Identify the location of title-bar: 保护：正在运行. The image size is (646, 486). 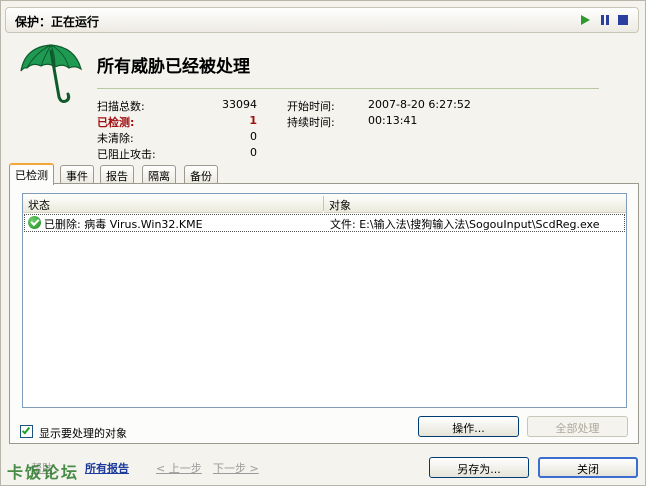
(322, 20).